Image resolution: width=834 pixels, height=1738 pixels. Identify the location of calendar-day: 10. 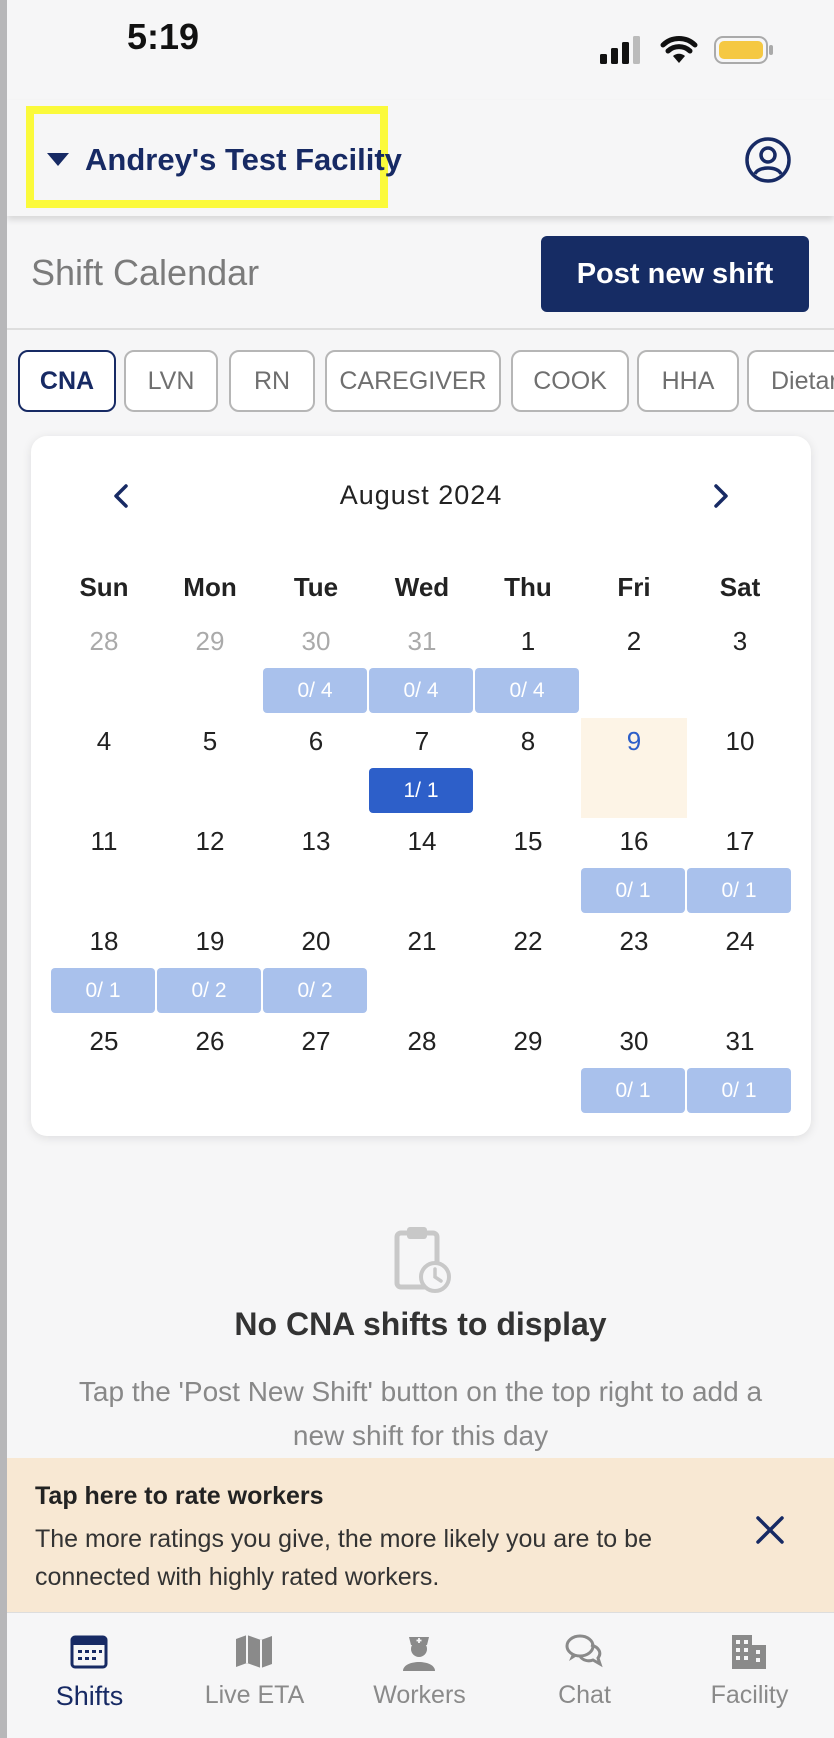
(740, 768).